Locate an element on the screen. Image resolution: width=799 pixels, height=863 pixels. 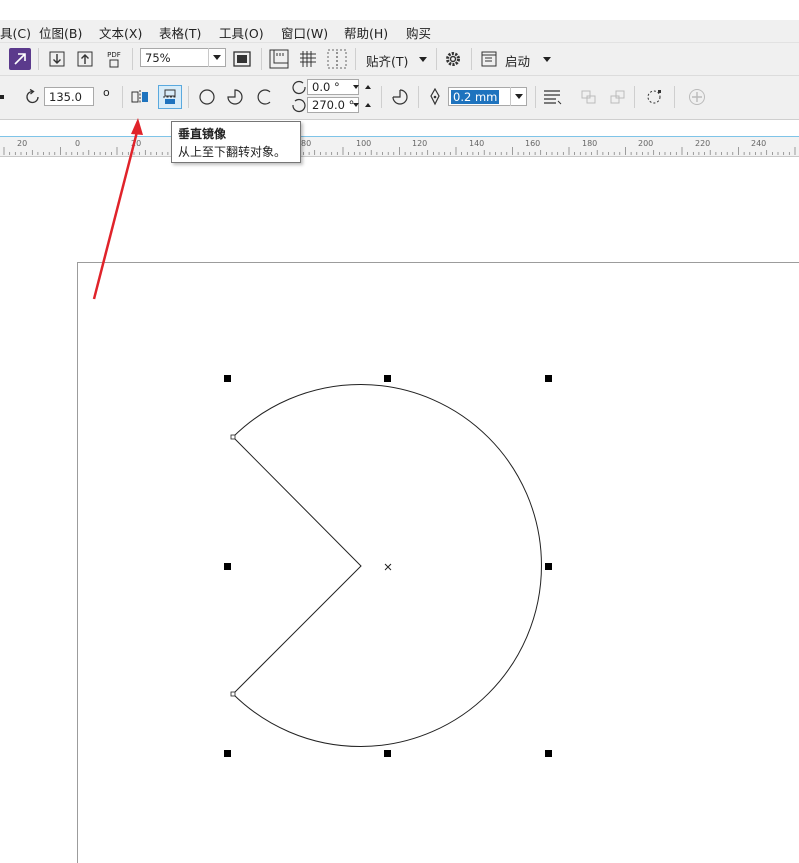
to-back-icon is located at coordinates (618, 97).